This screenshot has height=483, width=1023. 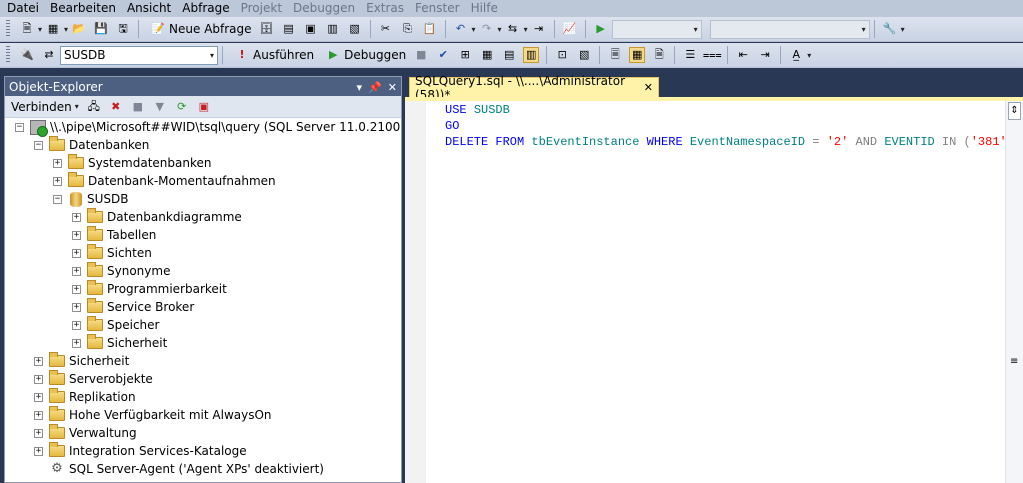 I want to click on split-window-icon: ⇕, so click(x=1014, y=111).